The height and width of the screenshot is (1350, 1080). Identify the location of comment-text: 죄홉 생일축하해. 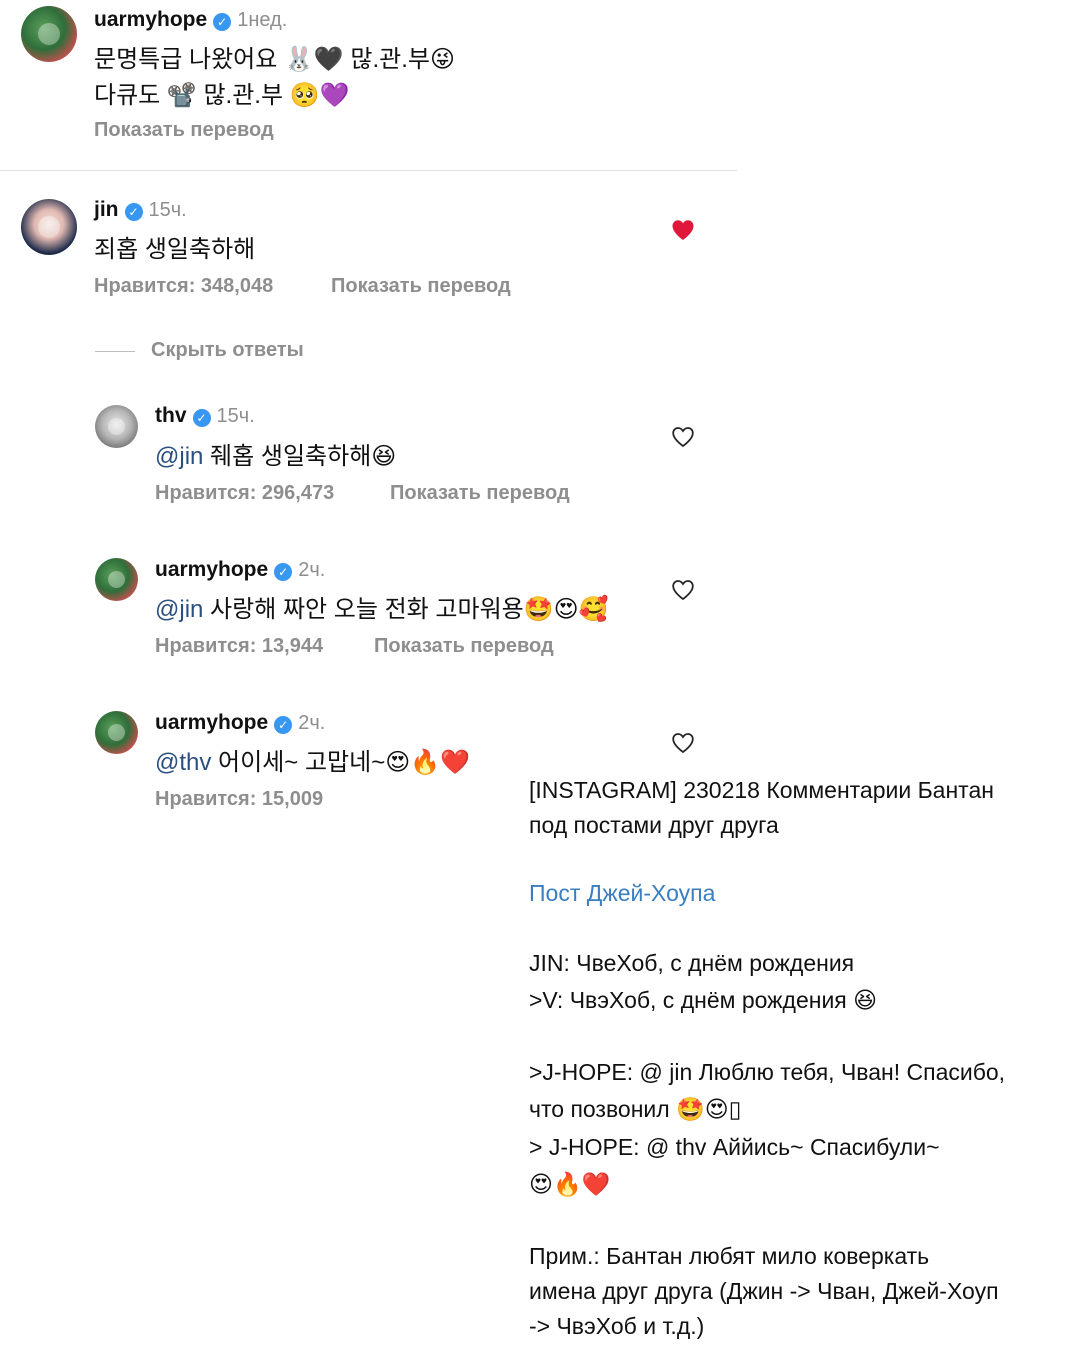
(175, 249).